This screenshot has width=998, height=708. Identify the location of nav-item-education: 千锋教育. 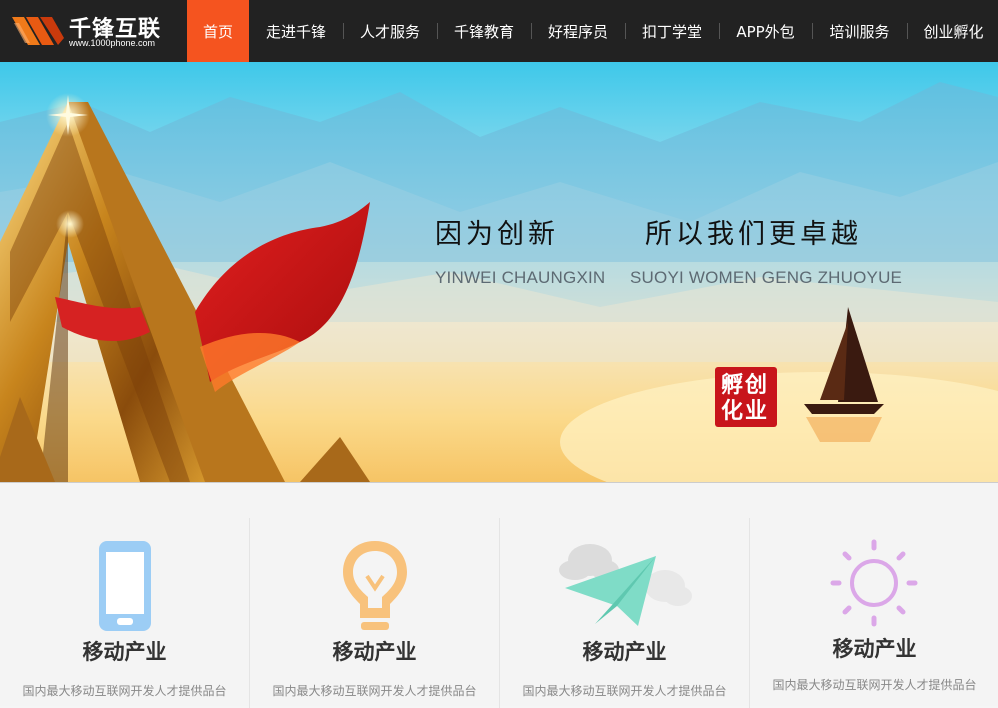
(484, 31).